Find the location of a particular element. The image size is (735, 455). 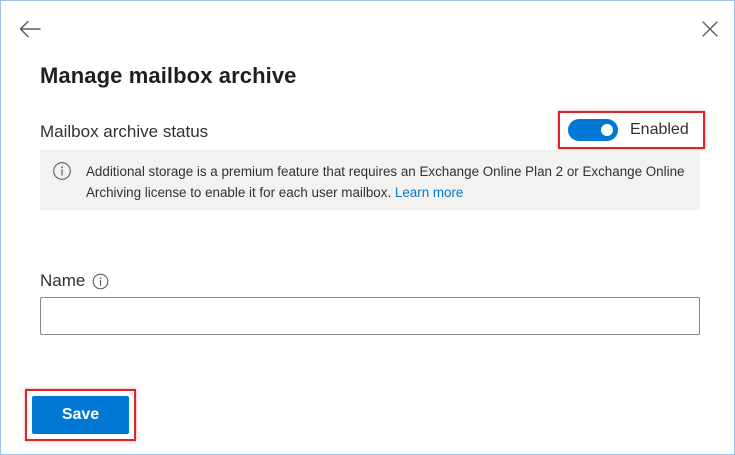

name-input is located at coordinates (370, 316).